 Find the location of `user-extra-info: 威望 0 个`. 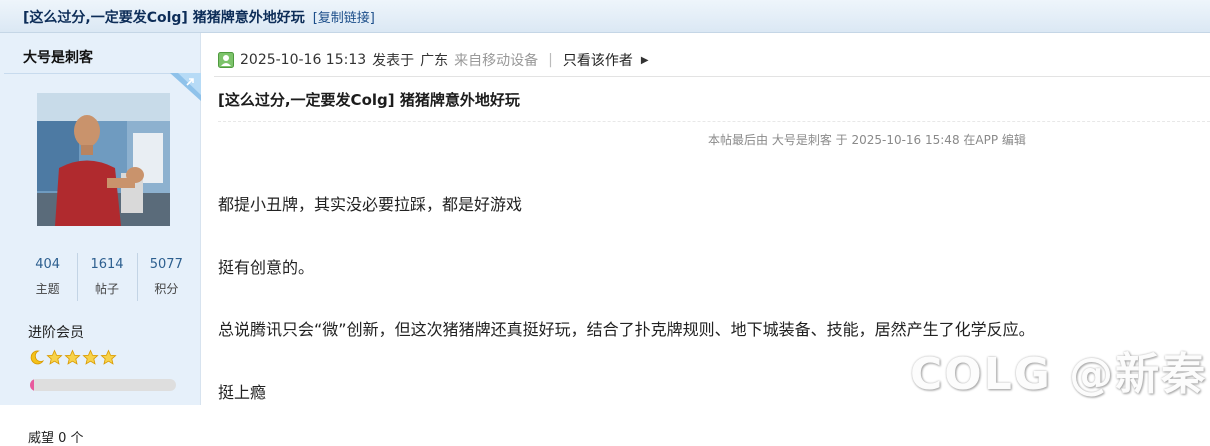

user-extra-info: 威望 0 个 is located at coordinates (56, 438).